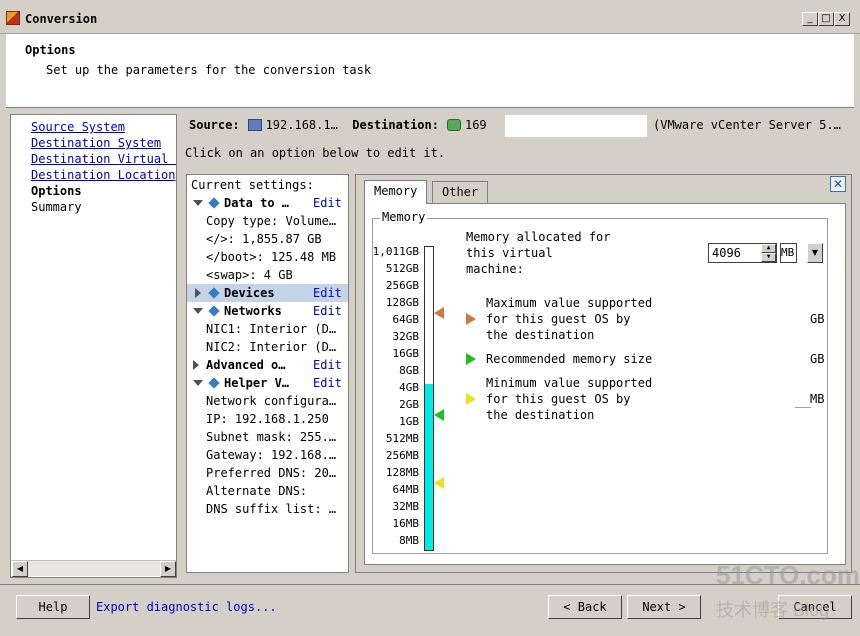 This screenshot has height=636, width=860. Describe the element at coordinates (742, 253) in the screenshot. I see `memory-value-stepper: 4096 ▲ ▼` at that location.